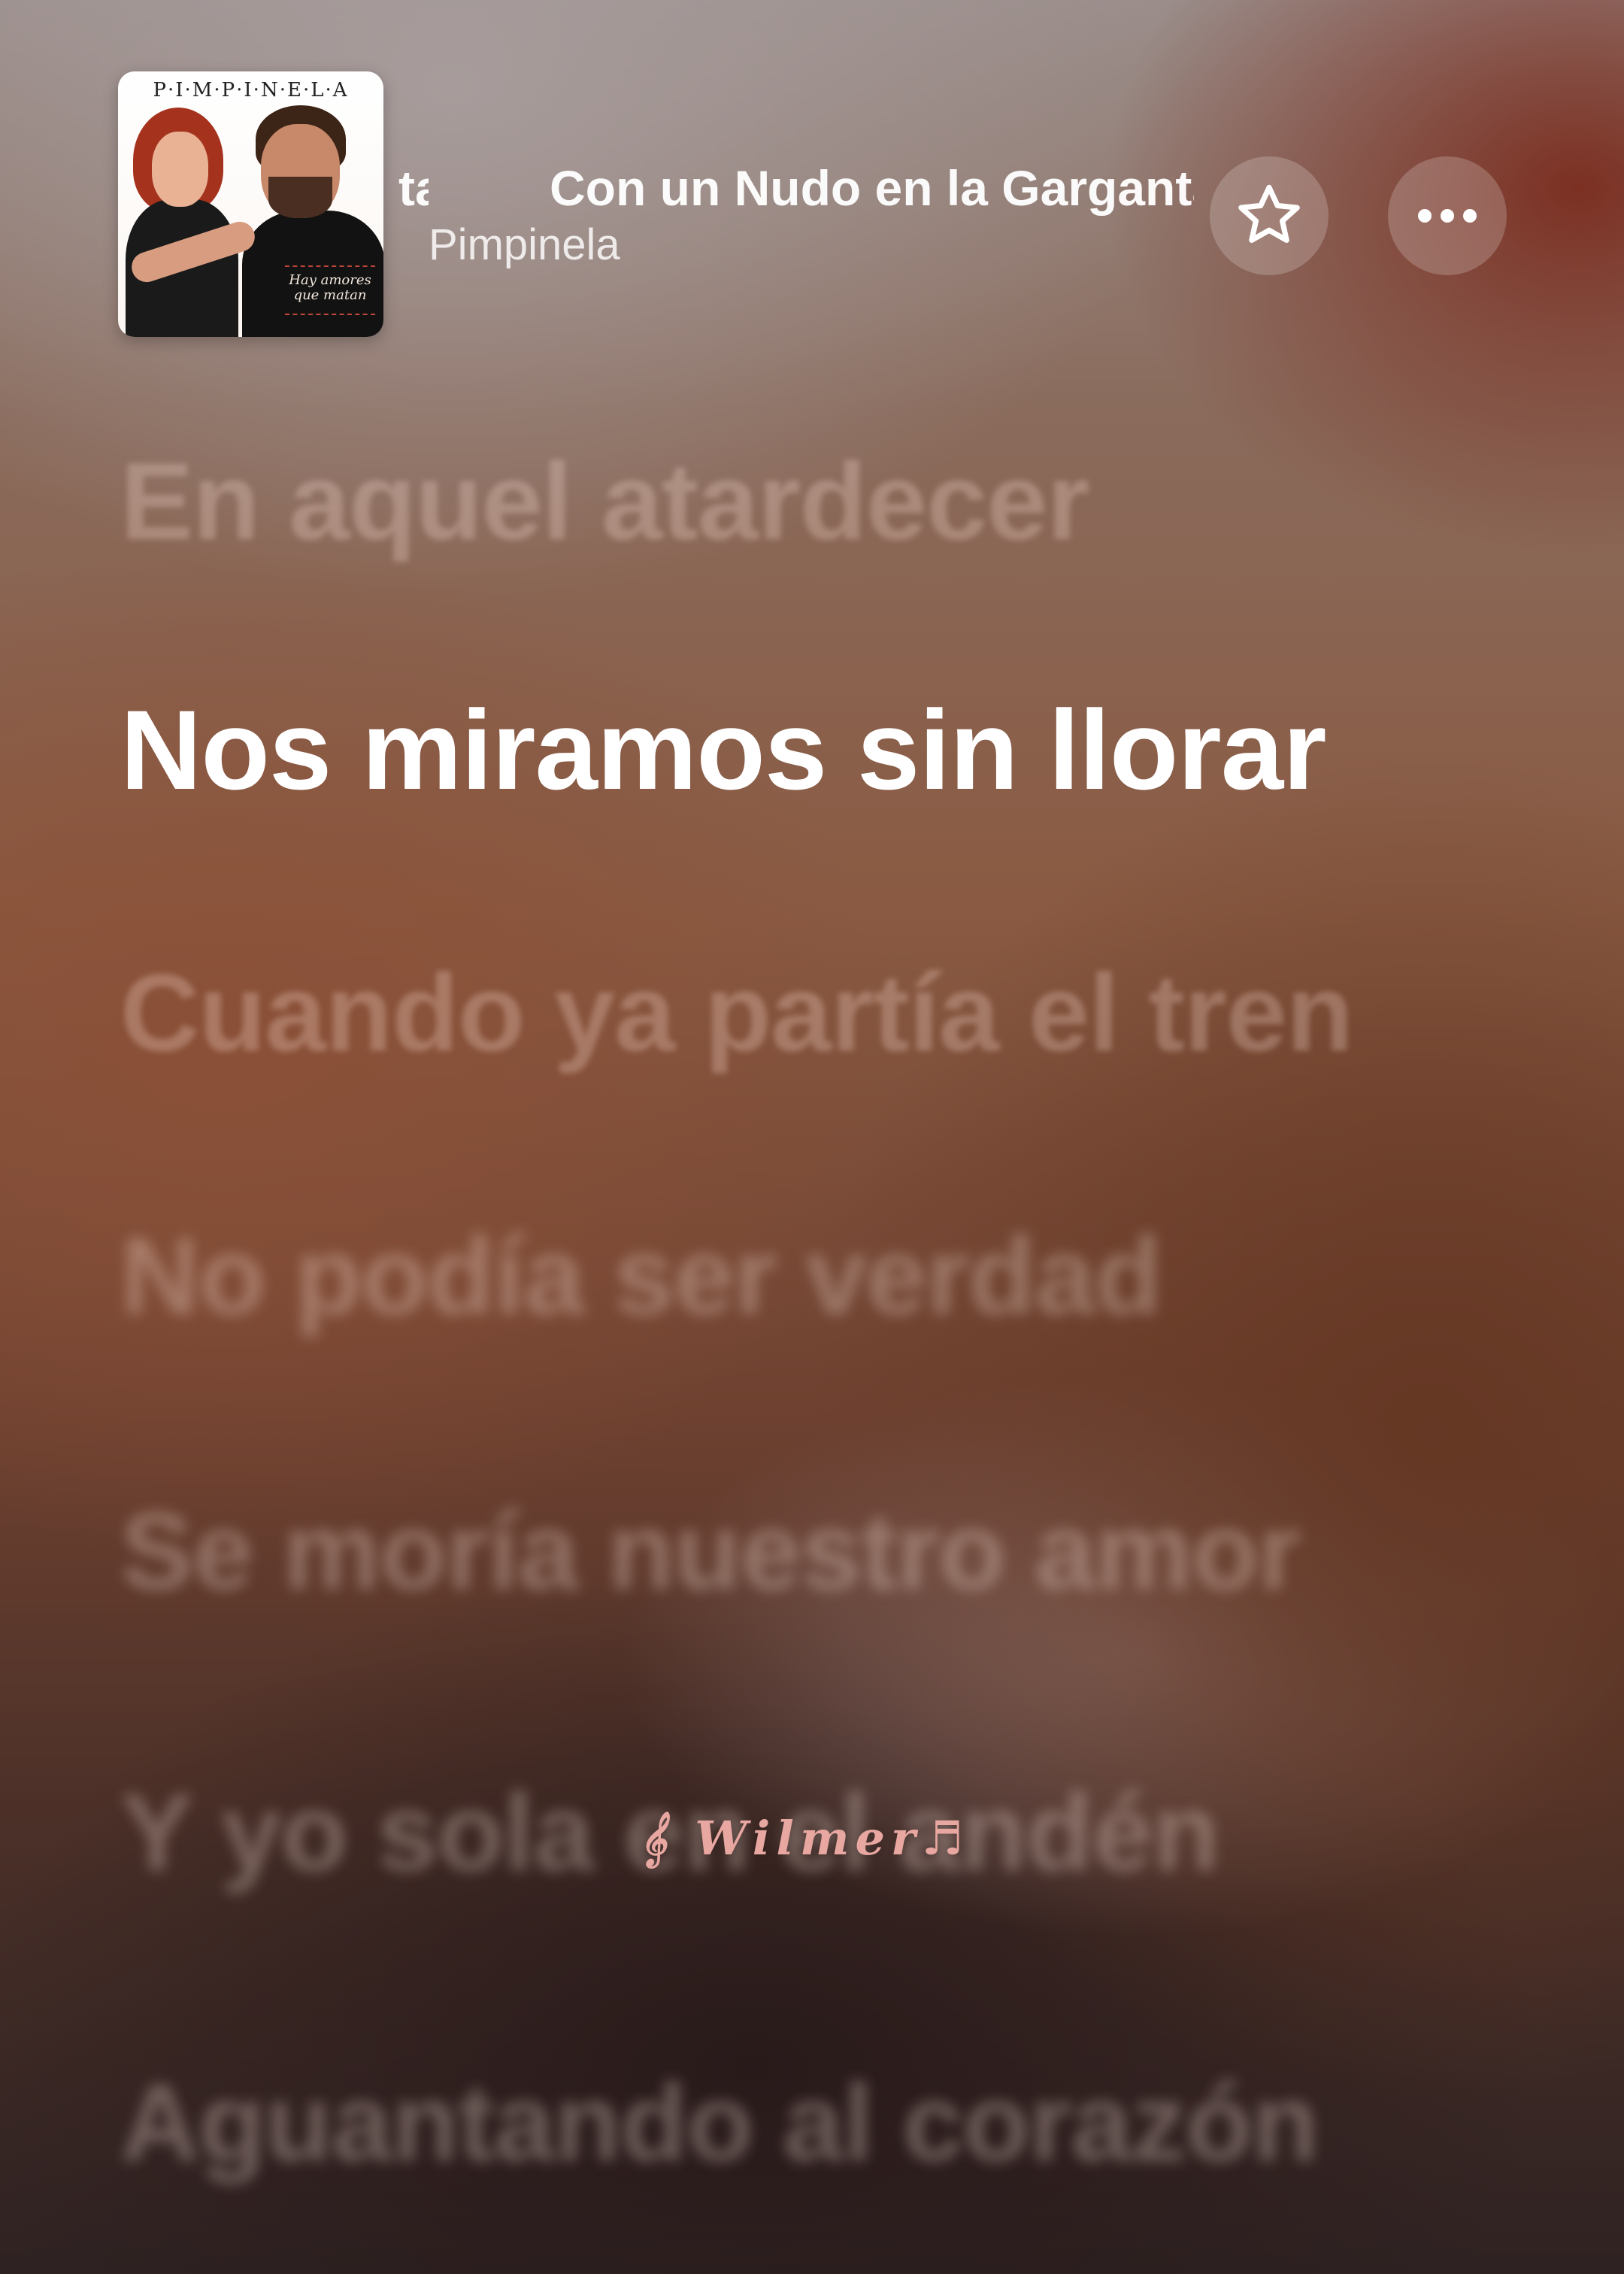 Image resolution: width=1624 pixels, height=2274 pixels. I want to click on lyric-line-current: Nos miramos sin llorar, so click(723, 750).